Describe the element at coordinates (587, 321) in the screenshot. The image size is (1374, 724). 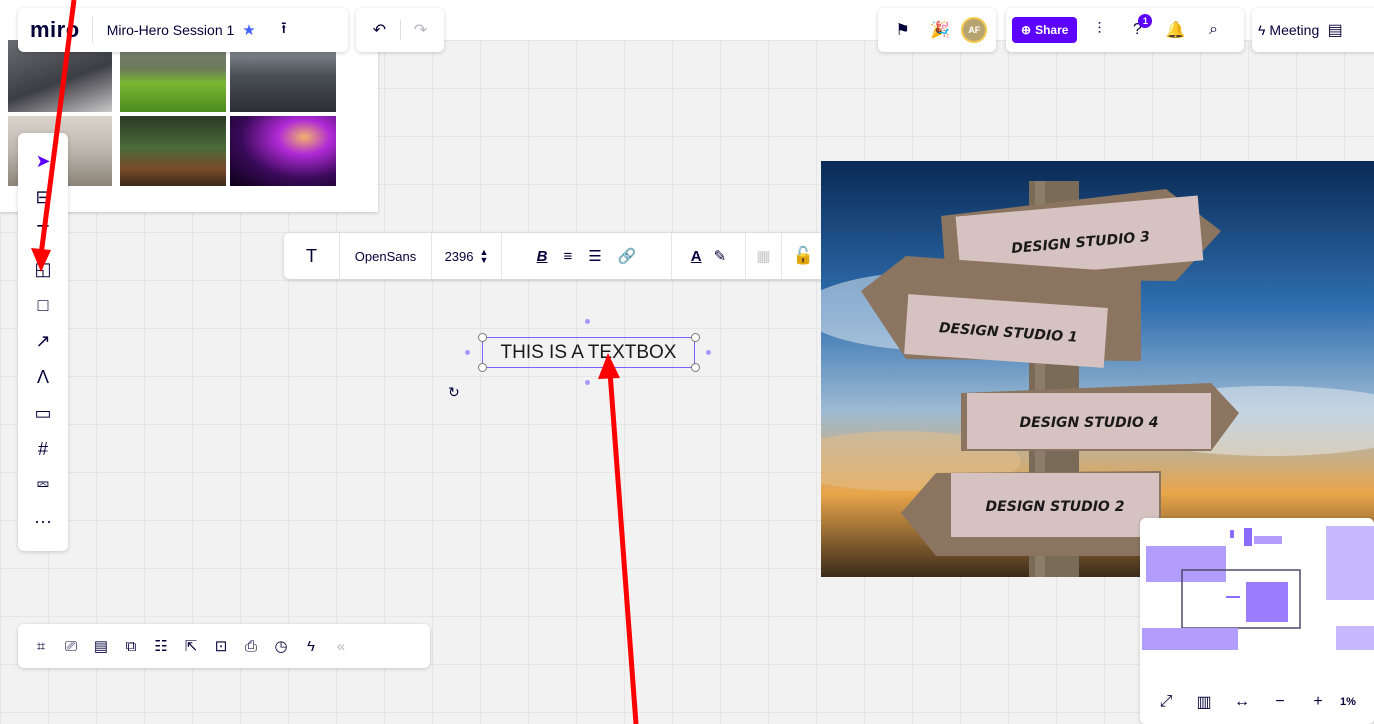
I see `connector-dot-top` at that location.